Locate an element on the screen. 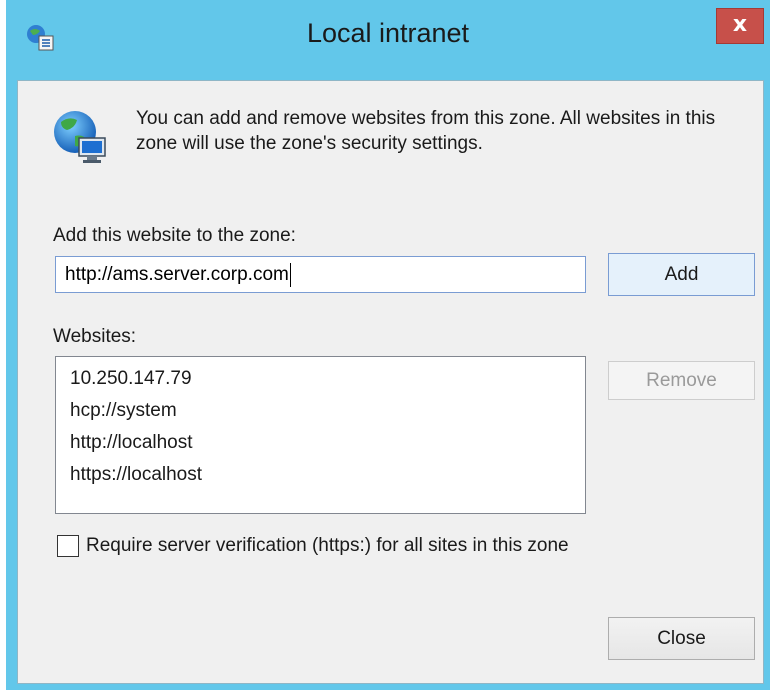 The width and height of the screenshot is (776, 693). list-item: http://localhost is located at coordinates (131, 443).